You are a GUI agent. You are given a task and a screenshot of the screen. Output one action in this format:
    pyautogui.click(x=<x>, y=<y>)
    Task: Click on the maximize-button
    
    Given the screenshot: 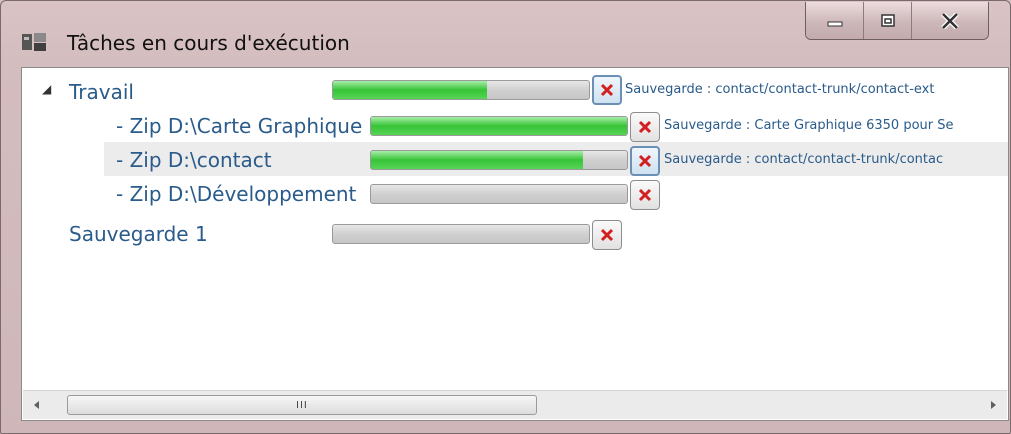 What is the action you would take?
    pyautogui.click(x=888, y=20)
    